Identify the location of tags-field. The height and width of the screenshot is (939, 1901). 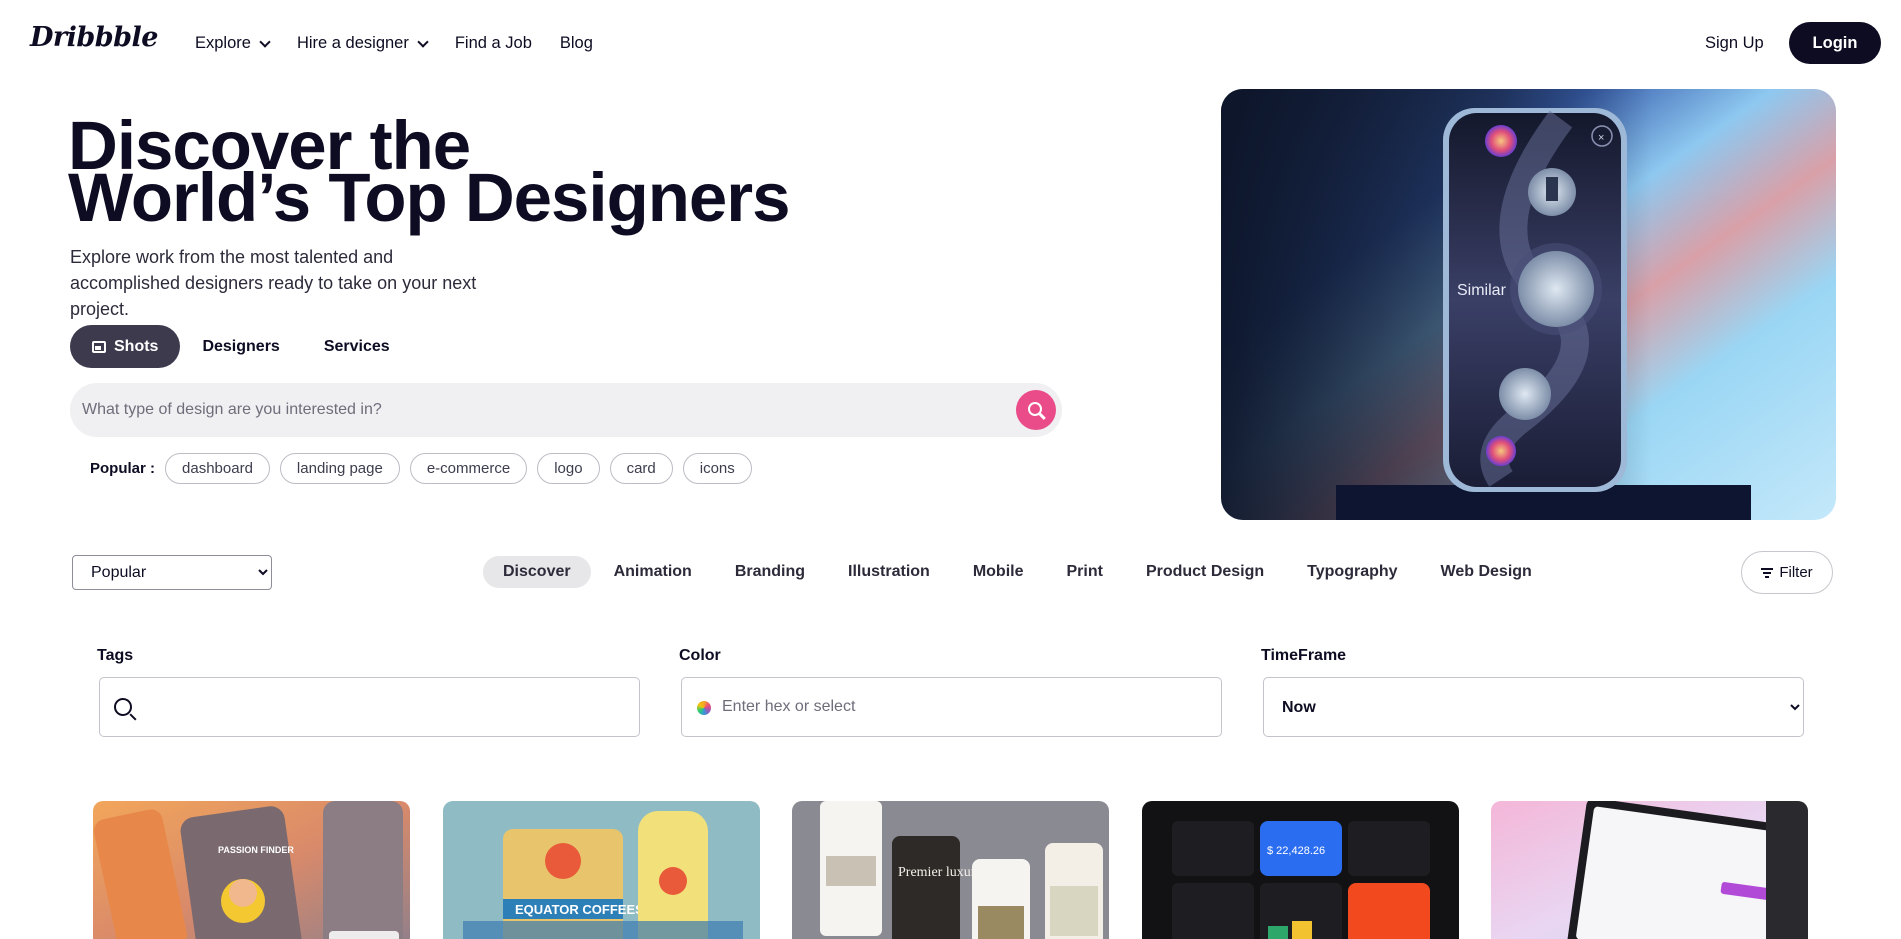
(369, 707).